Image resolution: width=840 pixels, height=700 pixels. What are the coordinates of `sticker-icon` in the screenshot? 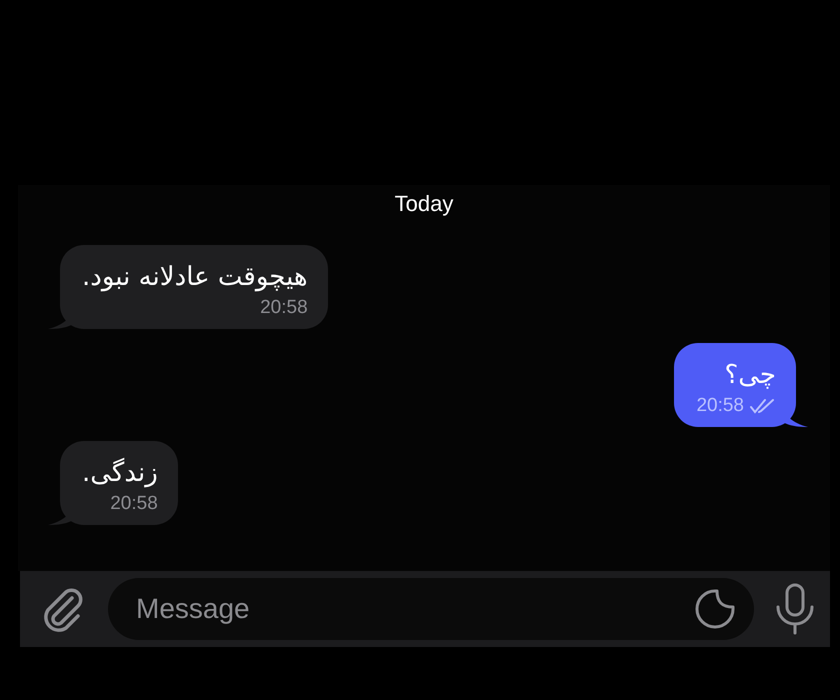 It's located at (715, 609).